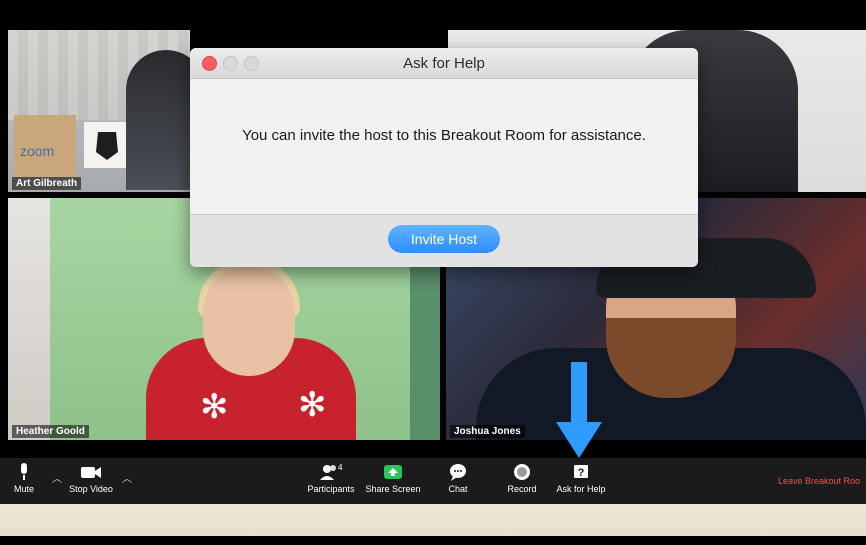 This screenshot has height=545, width=866. I want to click on dialog-titlebar: Ask for Help, so click(444, 63).